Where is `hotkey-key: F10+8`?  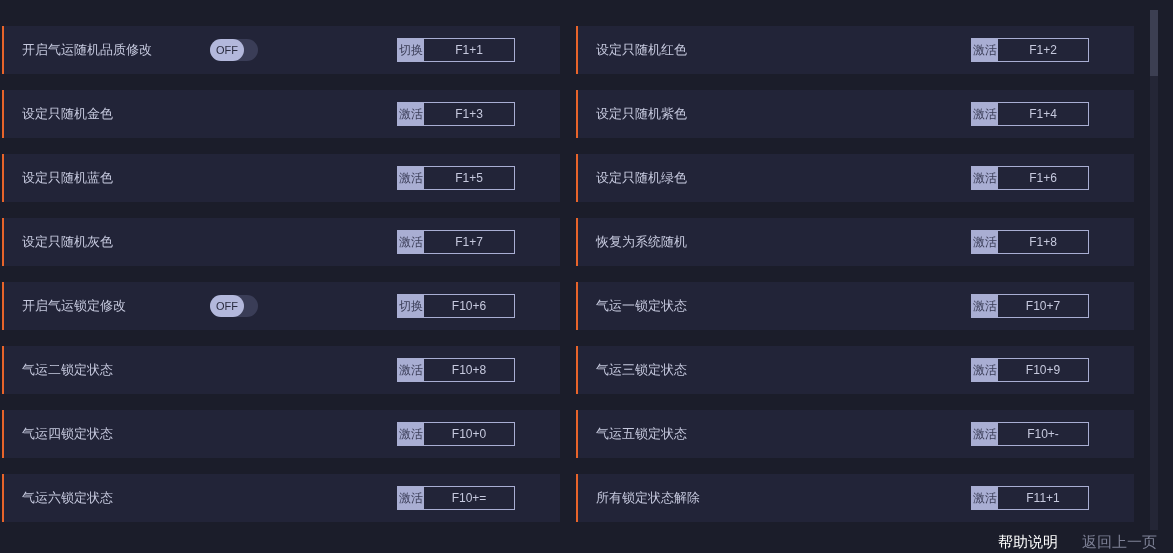
hotkey-key: F10+8 is located at coordinates (469, 370).